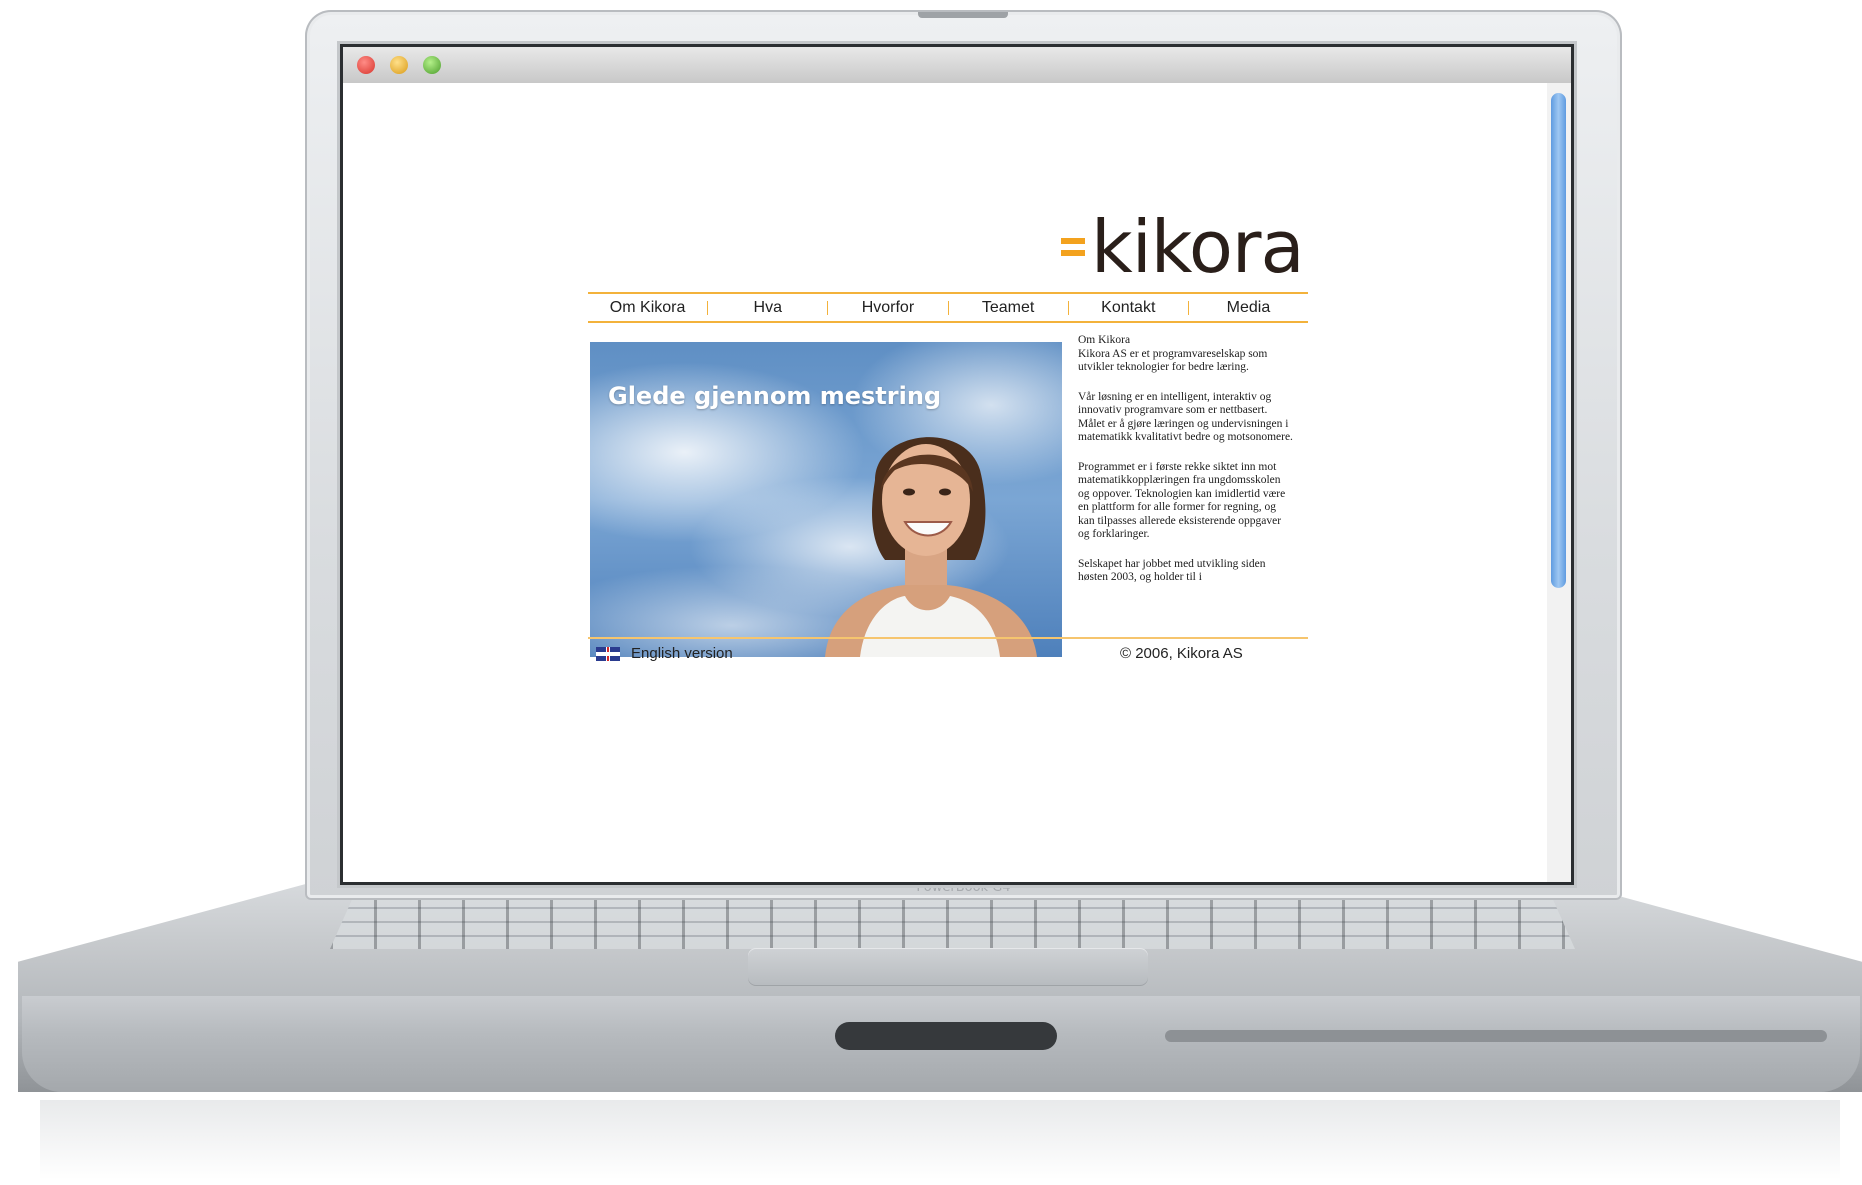 This screenshot has height=1185, width=1862. What do you see at coordinates (1248, 308) in the screenshot?
I see `nav-item-media: Media` at bounding box center [1248, 308].